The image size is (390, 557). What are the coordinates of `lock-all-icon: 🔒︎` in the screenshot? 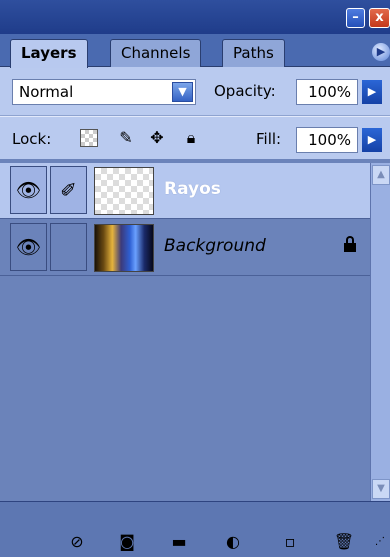 It's located at (191, 138).